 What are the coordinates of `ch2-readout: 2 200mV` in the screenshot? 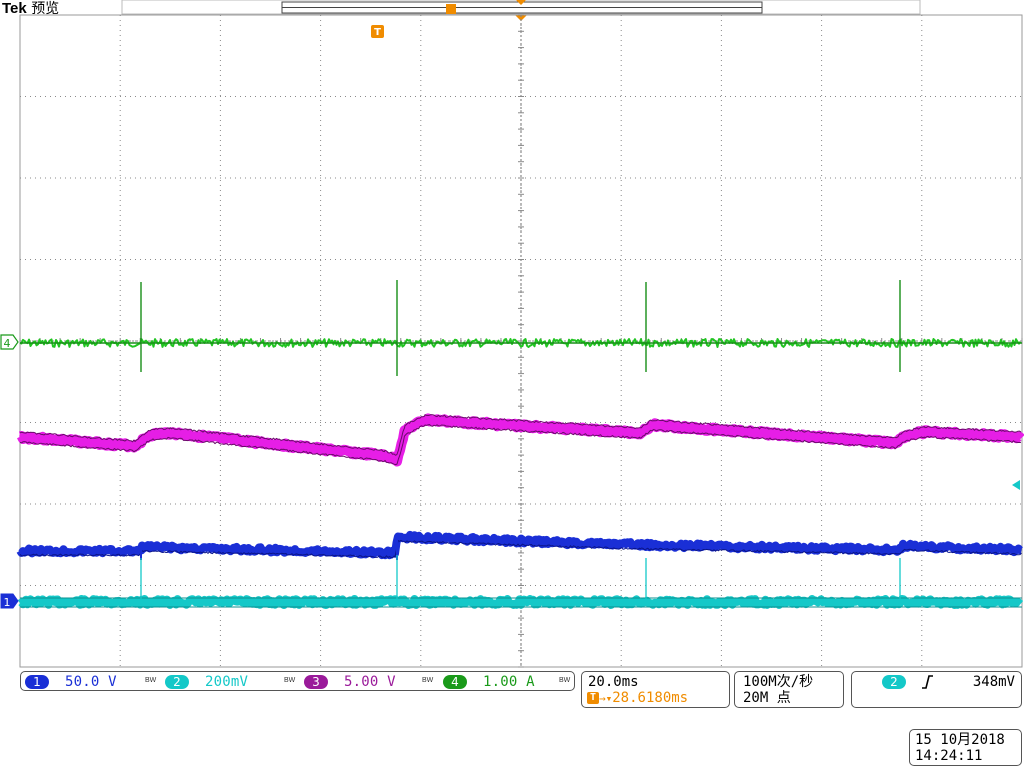 It's located at (206, 682).